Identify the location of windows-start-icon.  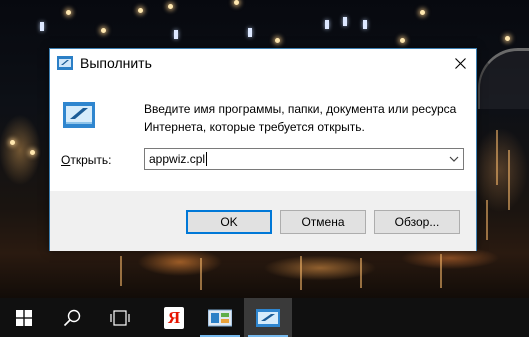
(24, 317).